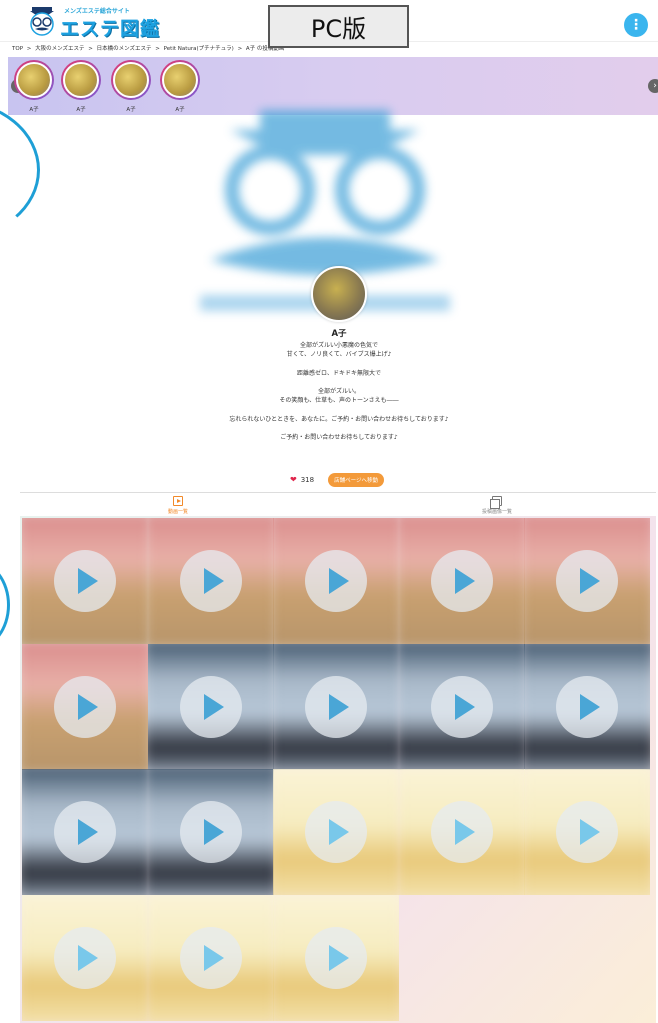 This screenshot has width=658, height=1023. I want to click on breadcrumb-item-top: TOP, so click(17, 49).